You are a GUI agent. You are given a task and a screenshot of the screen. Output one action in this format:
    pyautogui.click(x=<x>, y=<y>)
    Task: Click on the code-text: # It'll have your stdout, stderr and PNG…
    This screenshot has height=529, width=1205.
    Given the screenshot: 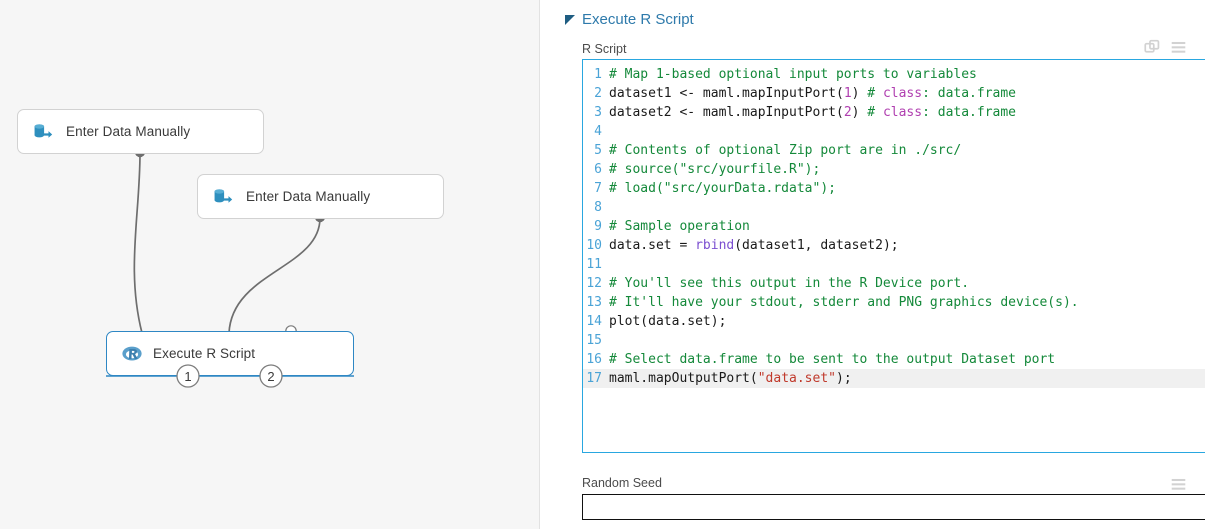 What is the action you would take?
    pyautogui.click(x=844, y=302)
    